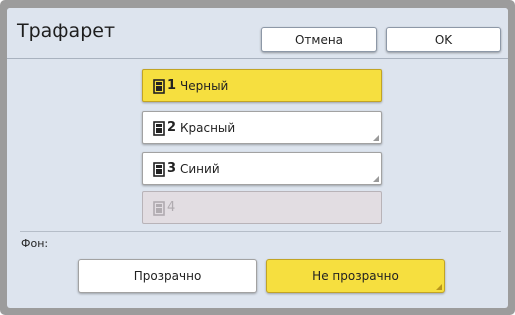 This screenshot has height=315, width=515. What do you see at coordinates (200, 169) in the screenshot?
I see `drum-color-label: Синий` at bounding box center [200, 169].